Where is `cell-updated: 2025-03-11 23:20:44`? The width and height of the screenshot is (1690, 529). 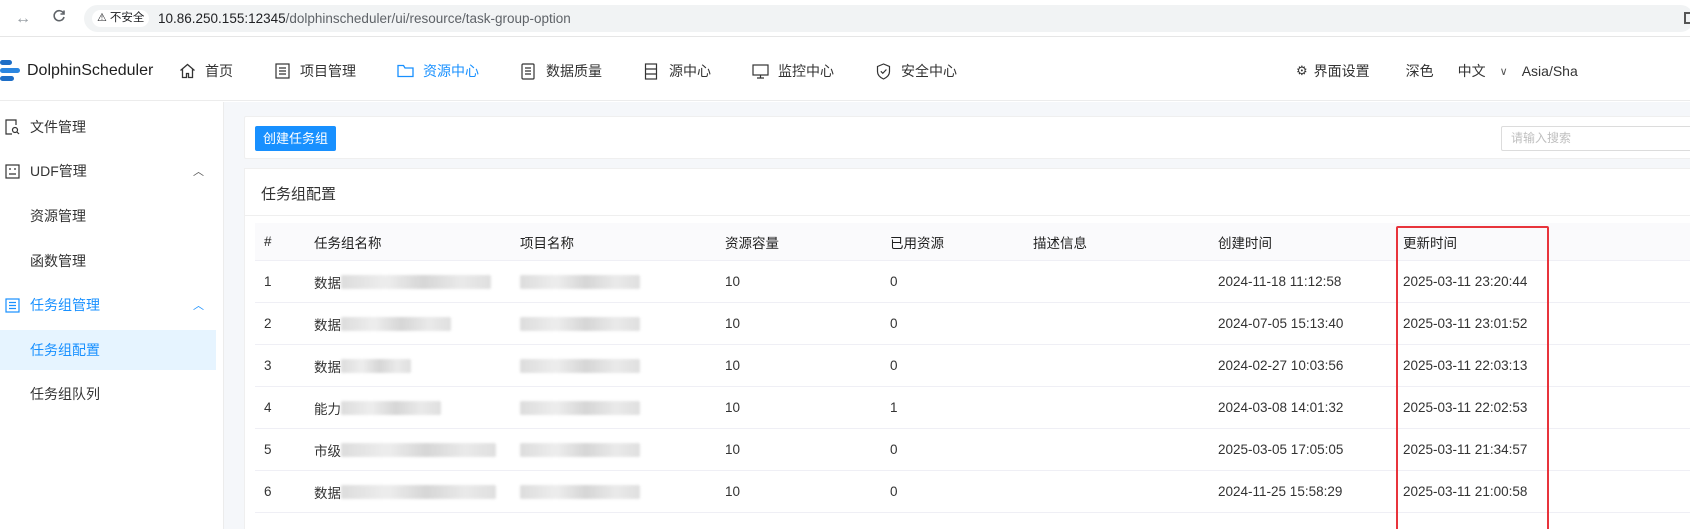 cell-updated: 2025-03-11 23:20:44 is located at coordinates (1465, 281).